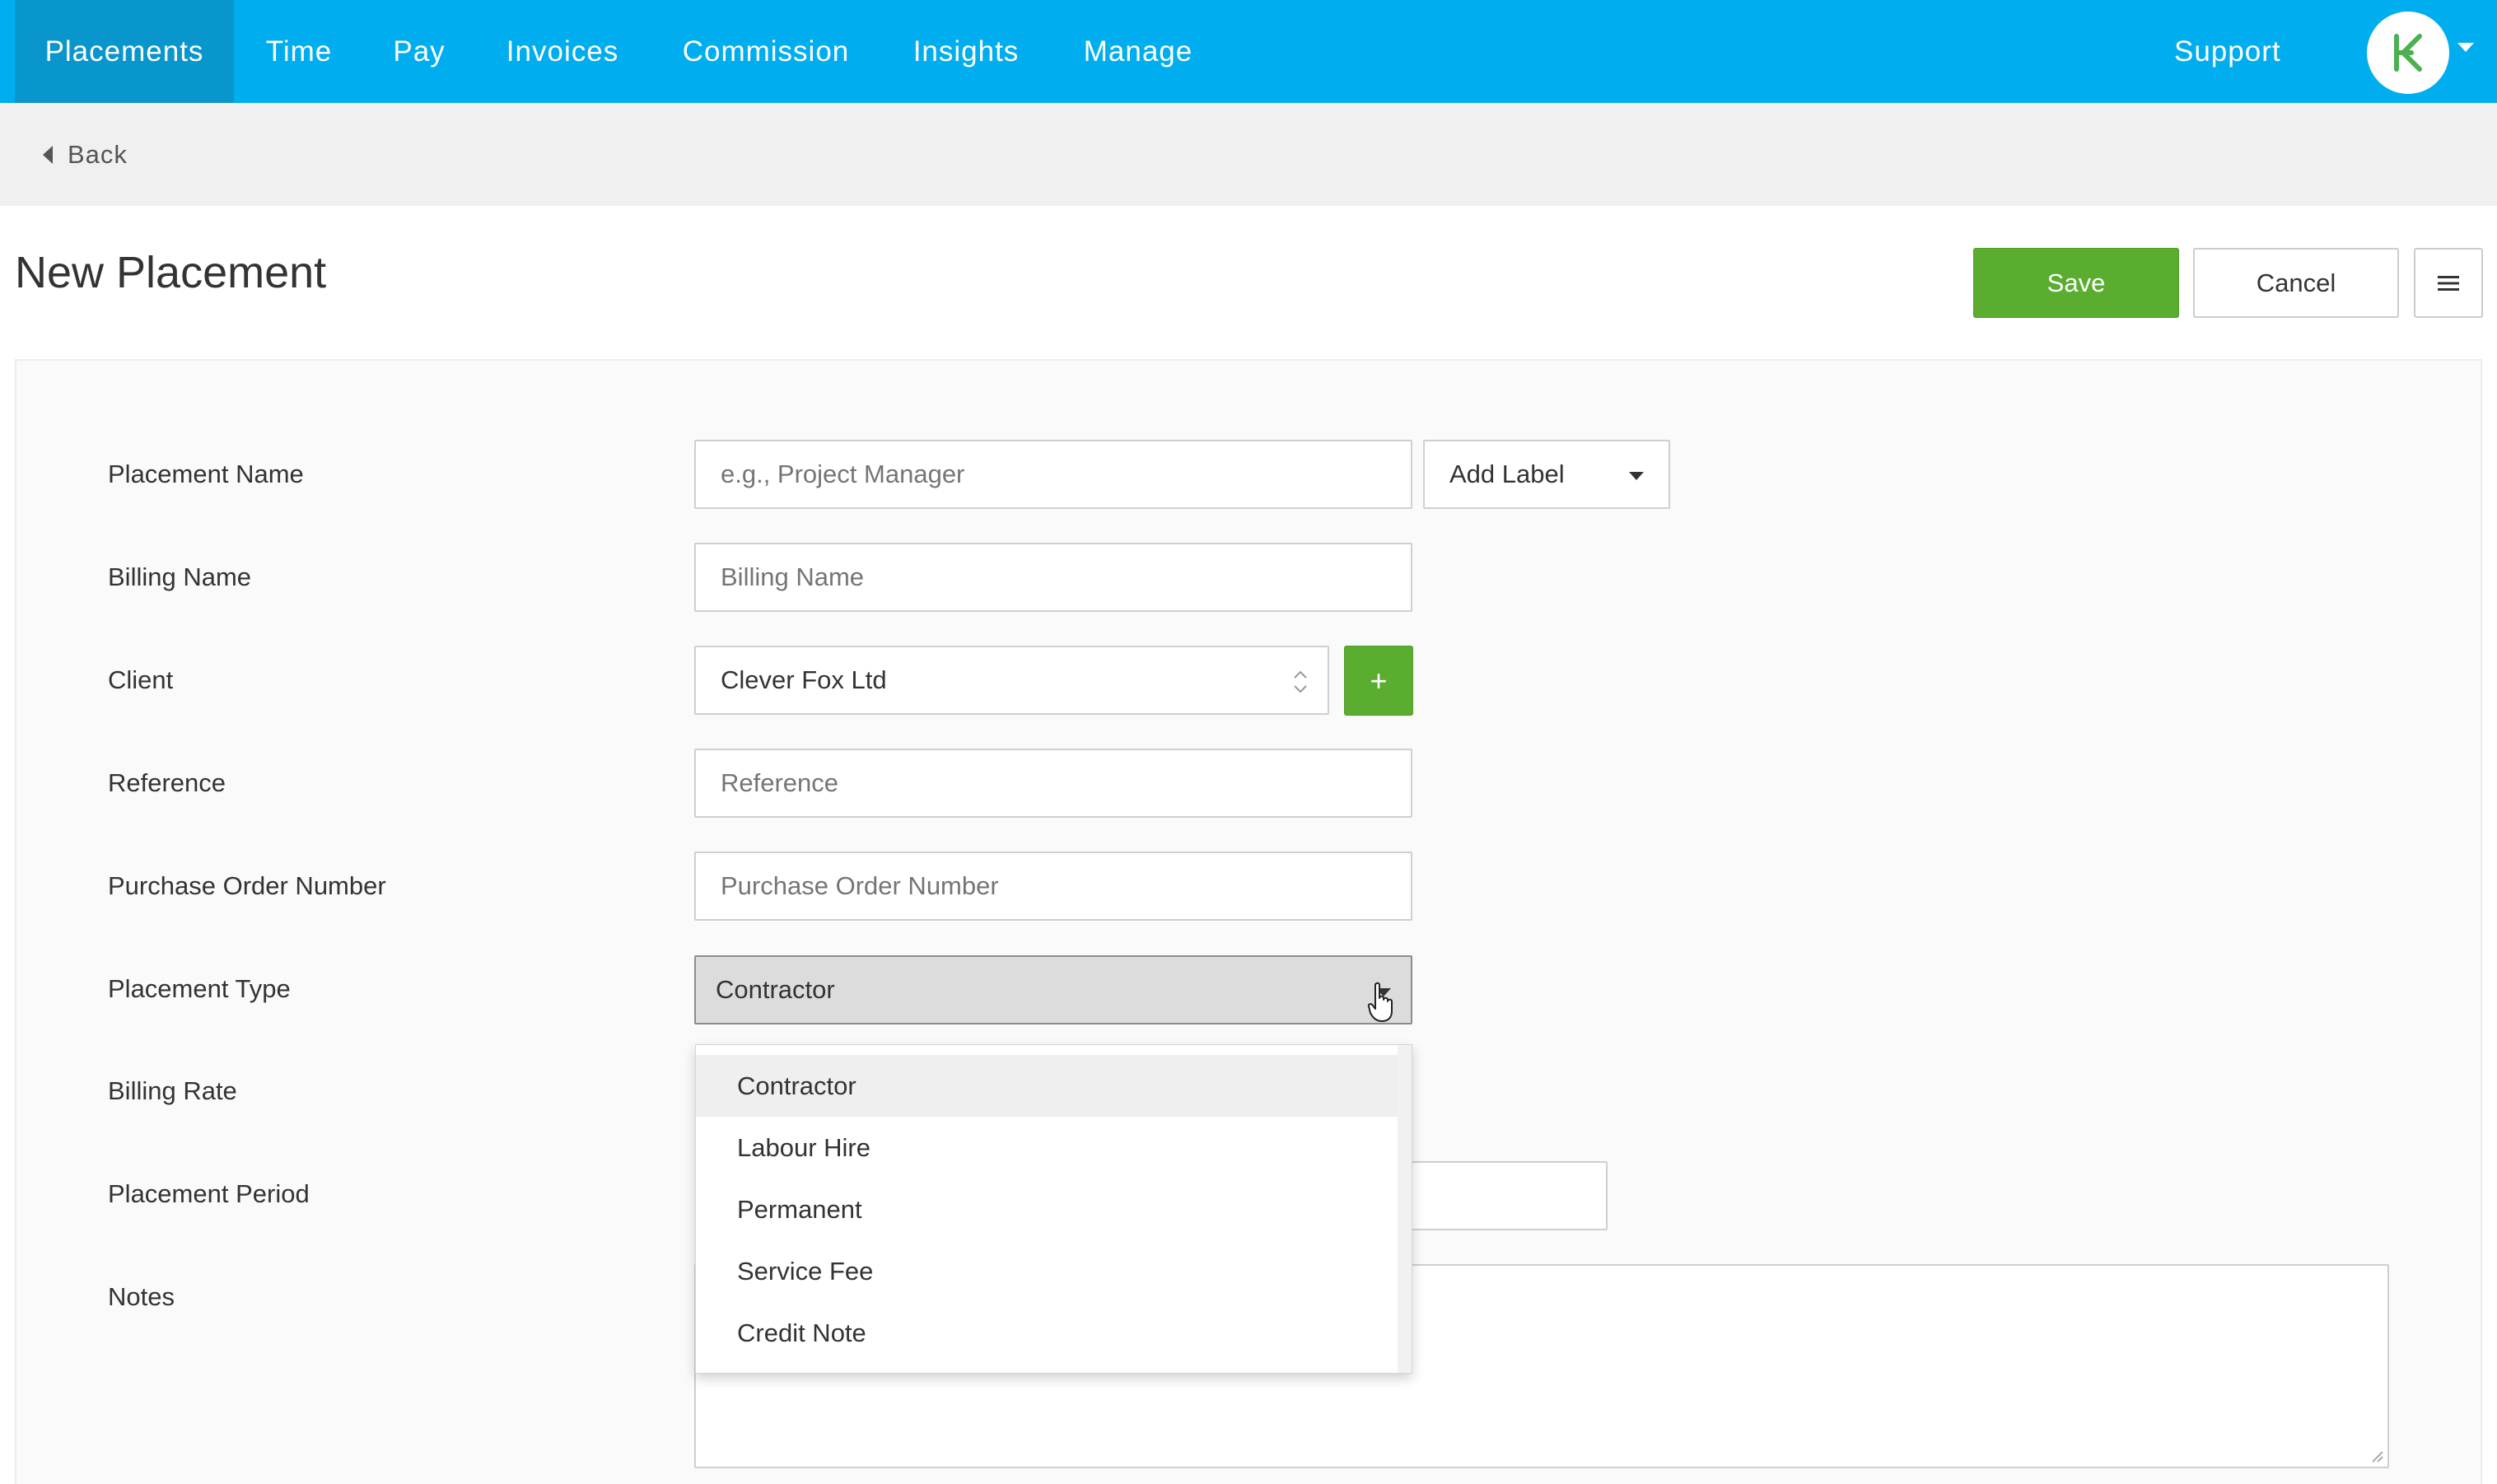  I want to click on add-label-text: Add Label, so click(1507, 474).